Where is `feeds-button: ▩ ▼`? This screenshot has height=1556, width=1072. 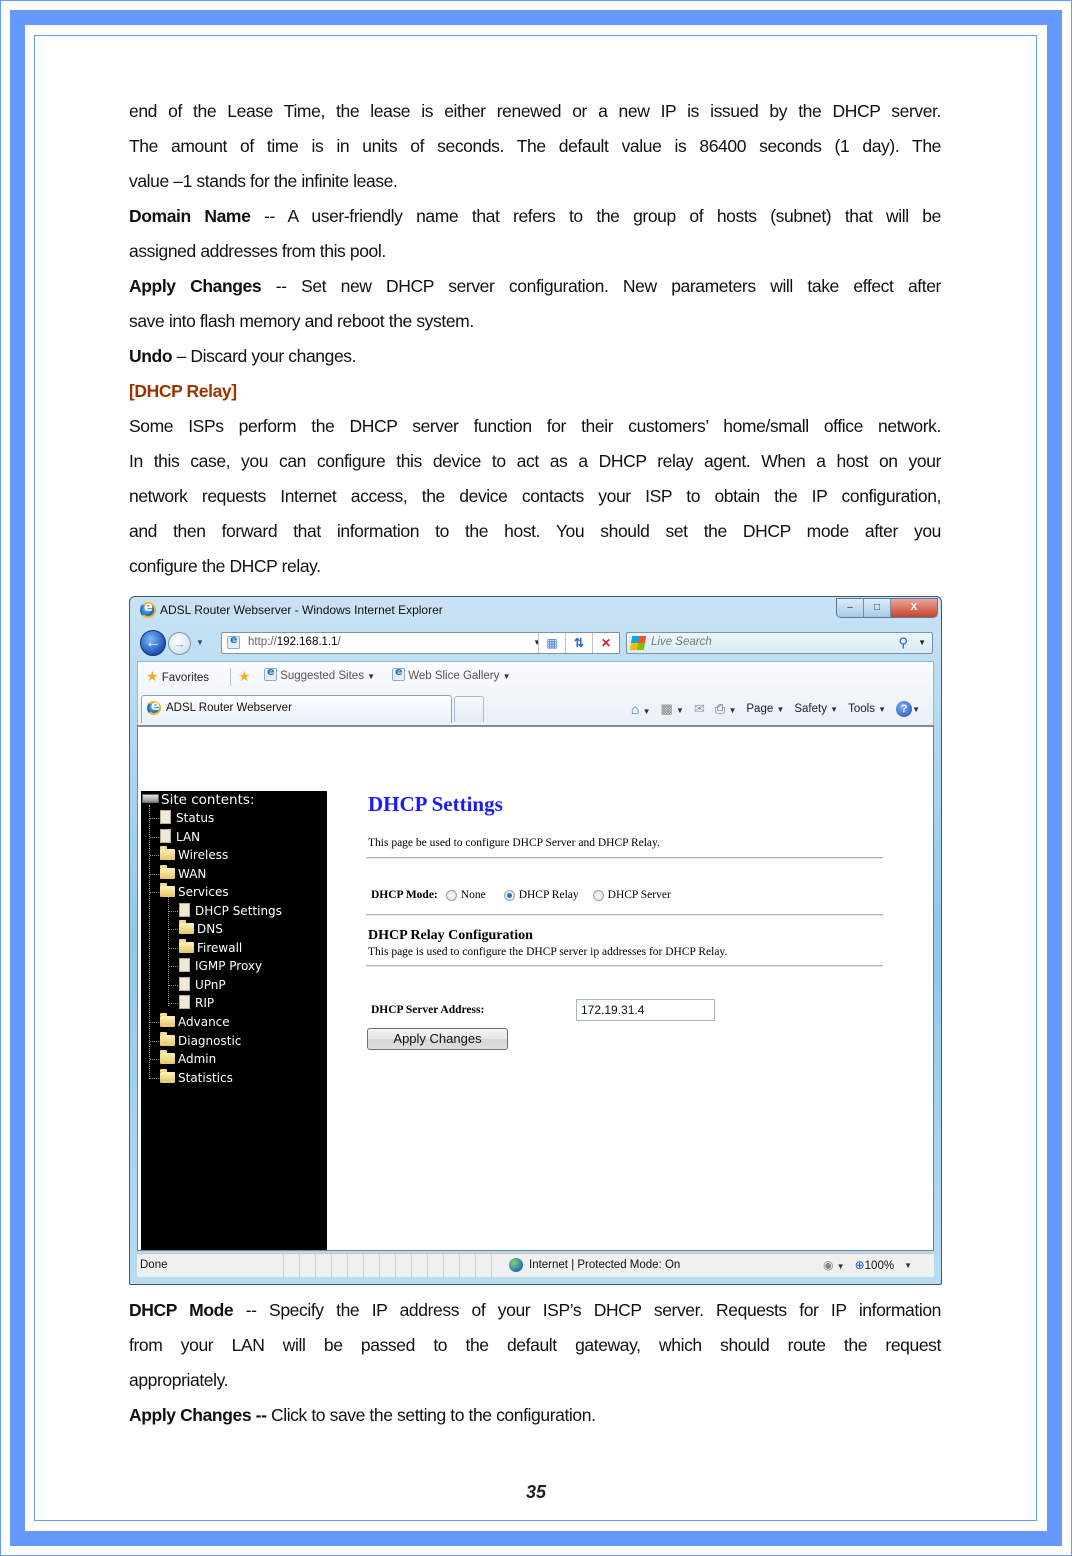
feeds-button: ▩ ▼ is located at coordinates (672, 709).